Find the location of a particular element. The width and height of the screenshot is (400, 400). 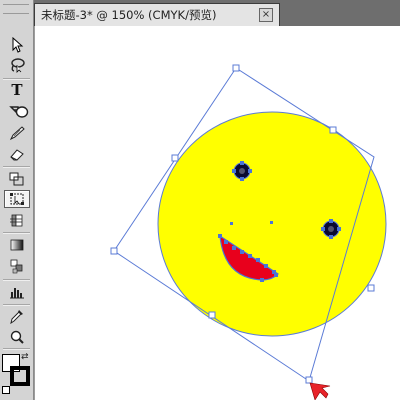

swap-fill-stroke-icon: ⇄ is located at coordinates (26, 357).